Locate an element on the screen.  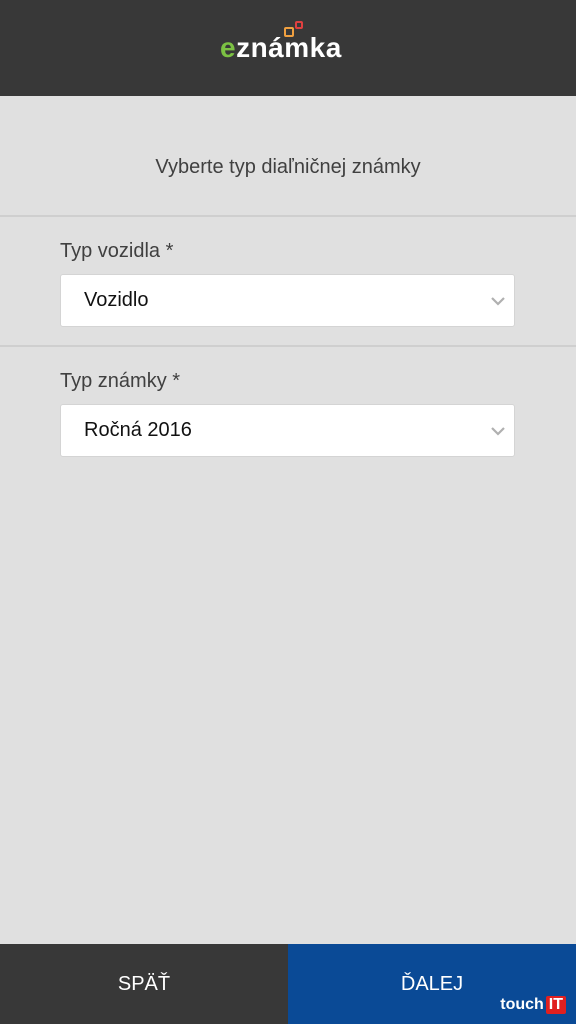
page-subtitle: Vyberte typ diaľničnej známky is located at coordinates (288, 167).